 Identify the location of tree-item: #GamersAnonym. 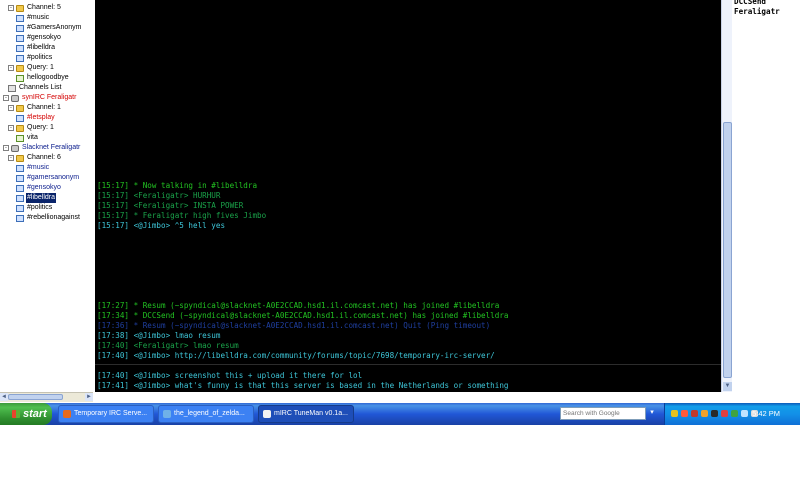
(49, 28).